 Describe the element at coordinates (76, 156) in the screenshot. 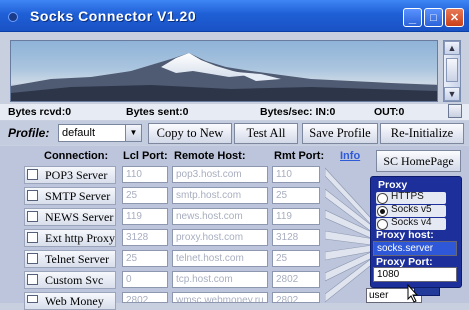

I see `column-header-connection: Connection:` at that location.